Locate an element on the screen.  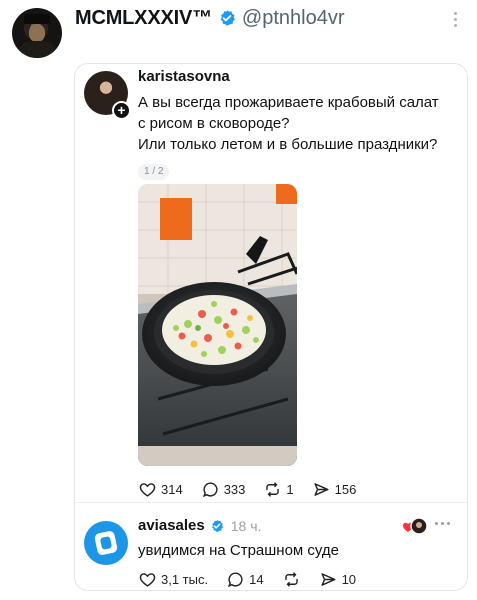
reply-button: 333 is located at coordinates (223, 489).